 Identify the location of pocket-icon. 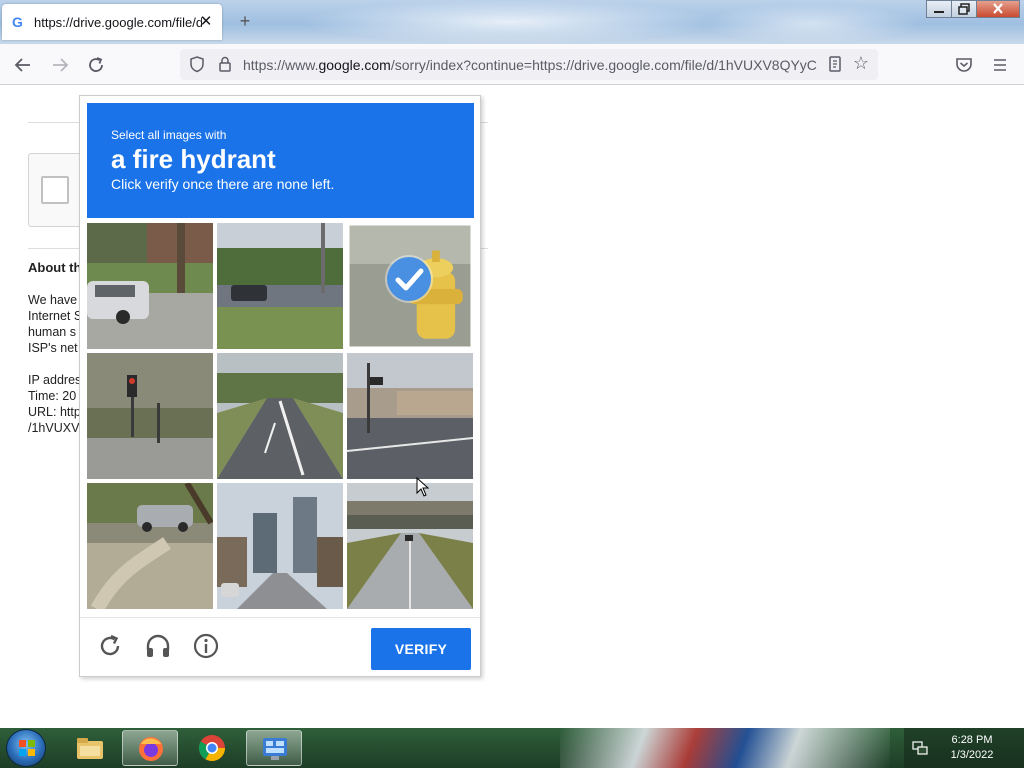
(964, 65).